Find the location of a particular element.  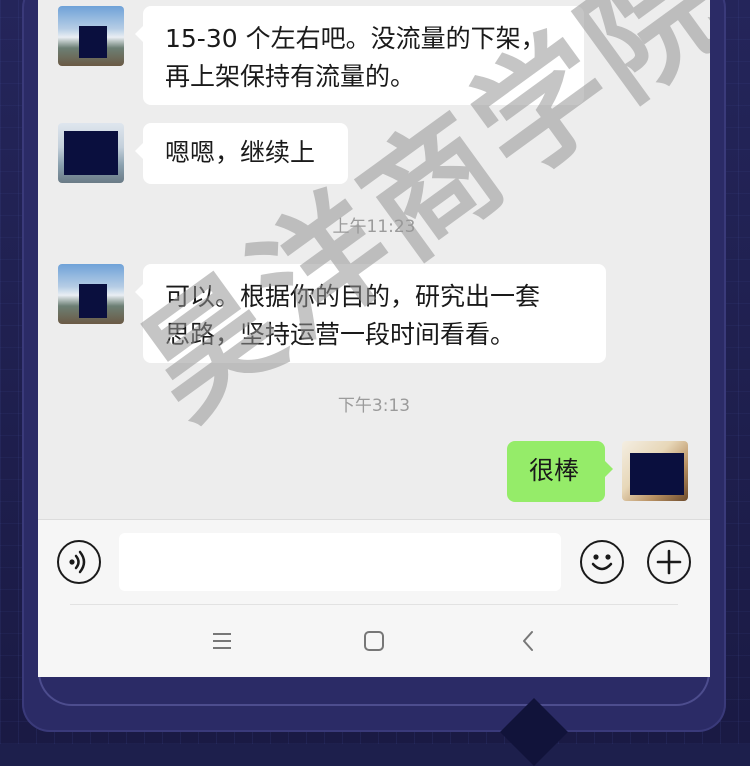

system-nav-bar is located at coordinates (374, 640).